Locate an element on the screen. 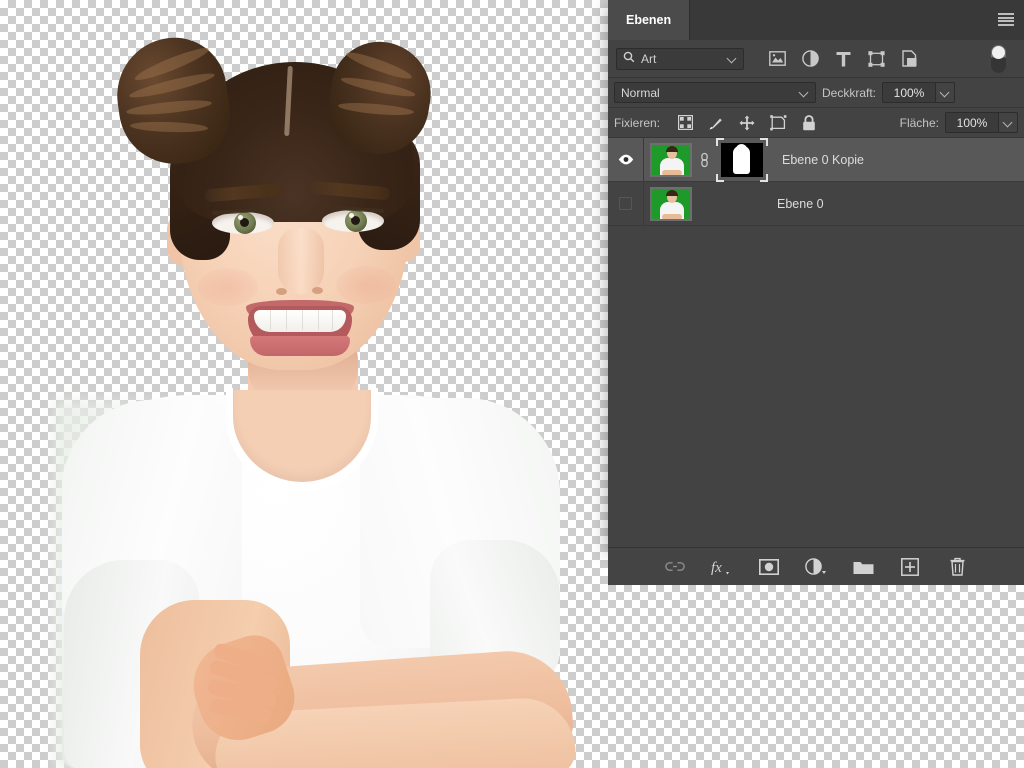 The width and height of the screenshot is (1024, 768). layer-filter-row: Art is located at coordinates (816, 59).